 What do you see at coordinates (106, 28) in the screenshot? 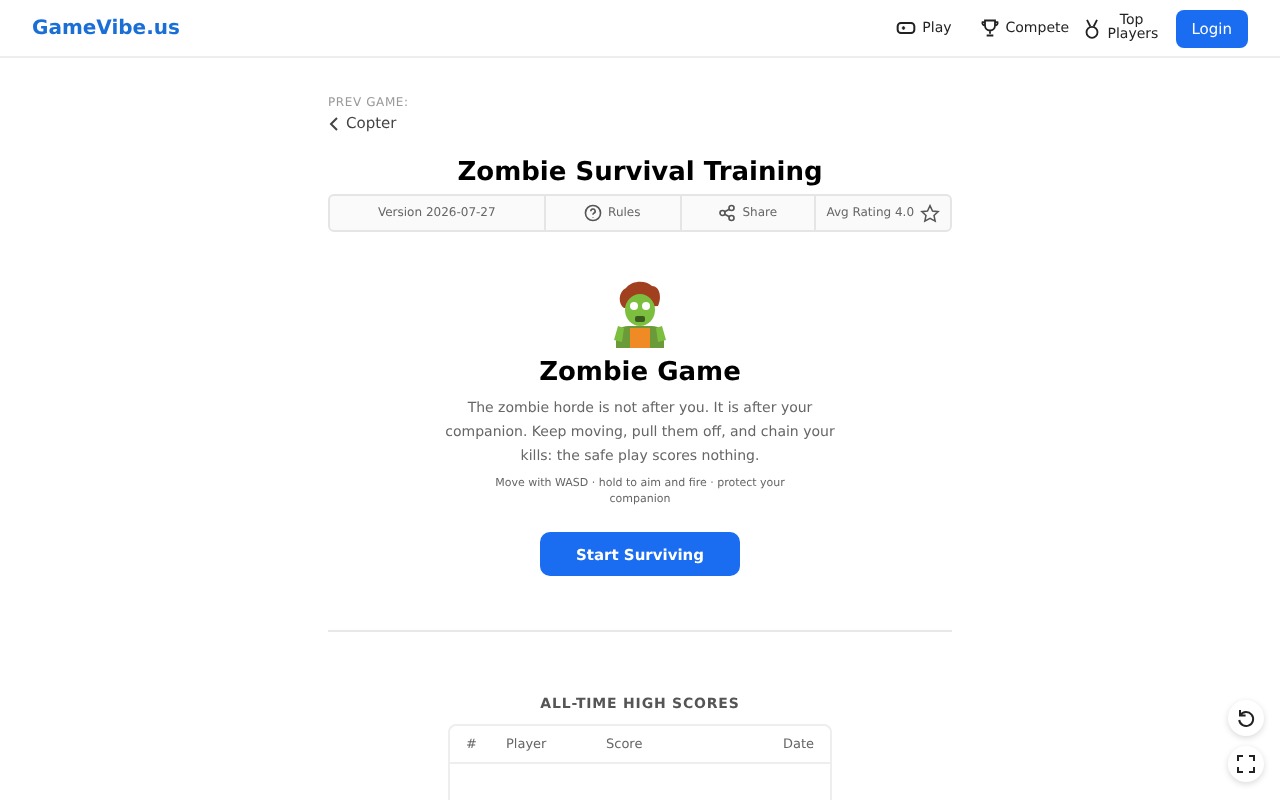
I see `site-logo: GameVibe.us` at bounding box center [106, 28].